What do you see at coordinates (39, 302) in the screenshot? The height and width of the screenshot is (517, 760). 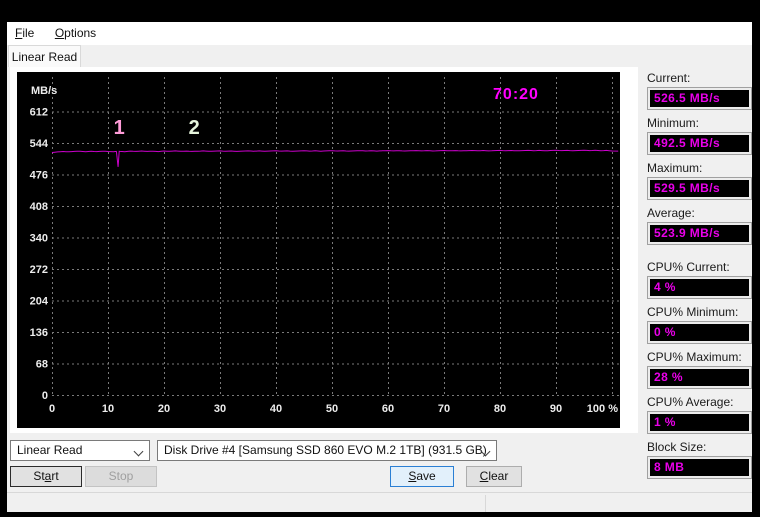 I see `y-tick: 204` at bounding box center [39, 302].